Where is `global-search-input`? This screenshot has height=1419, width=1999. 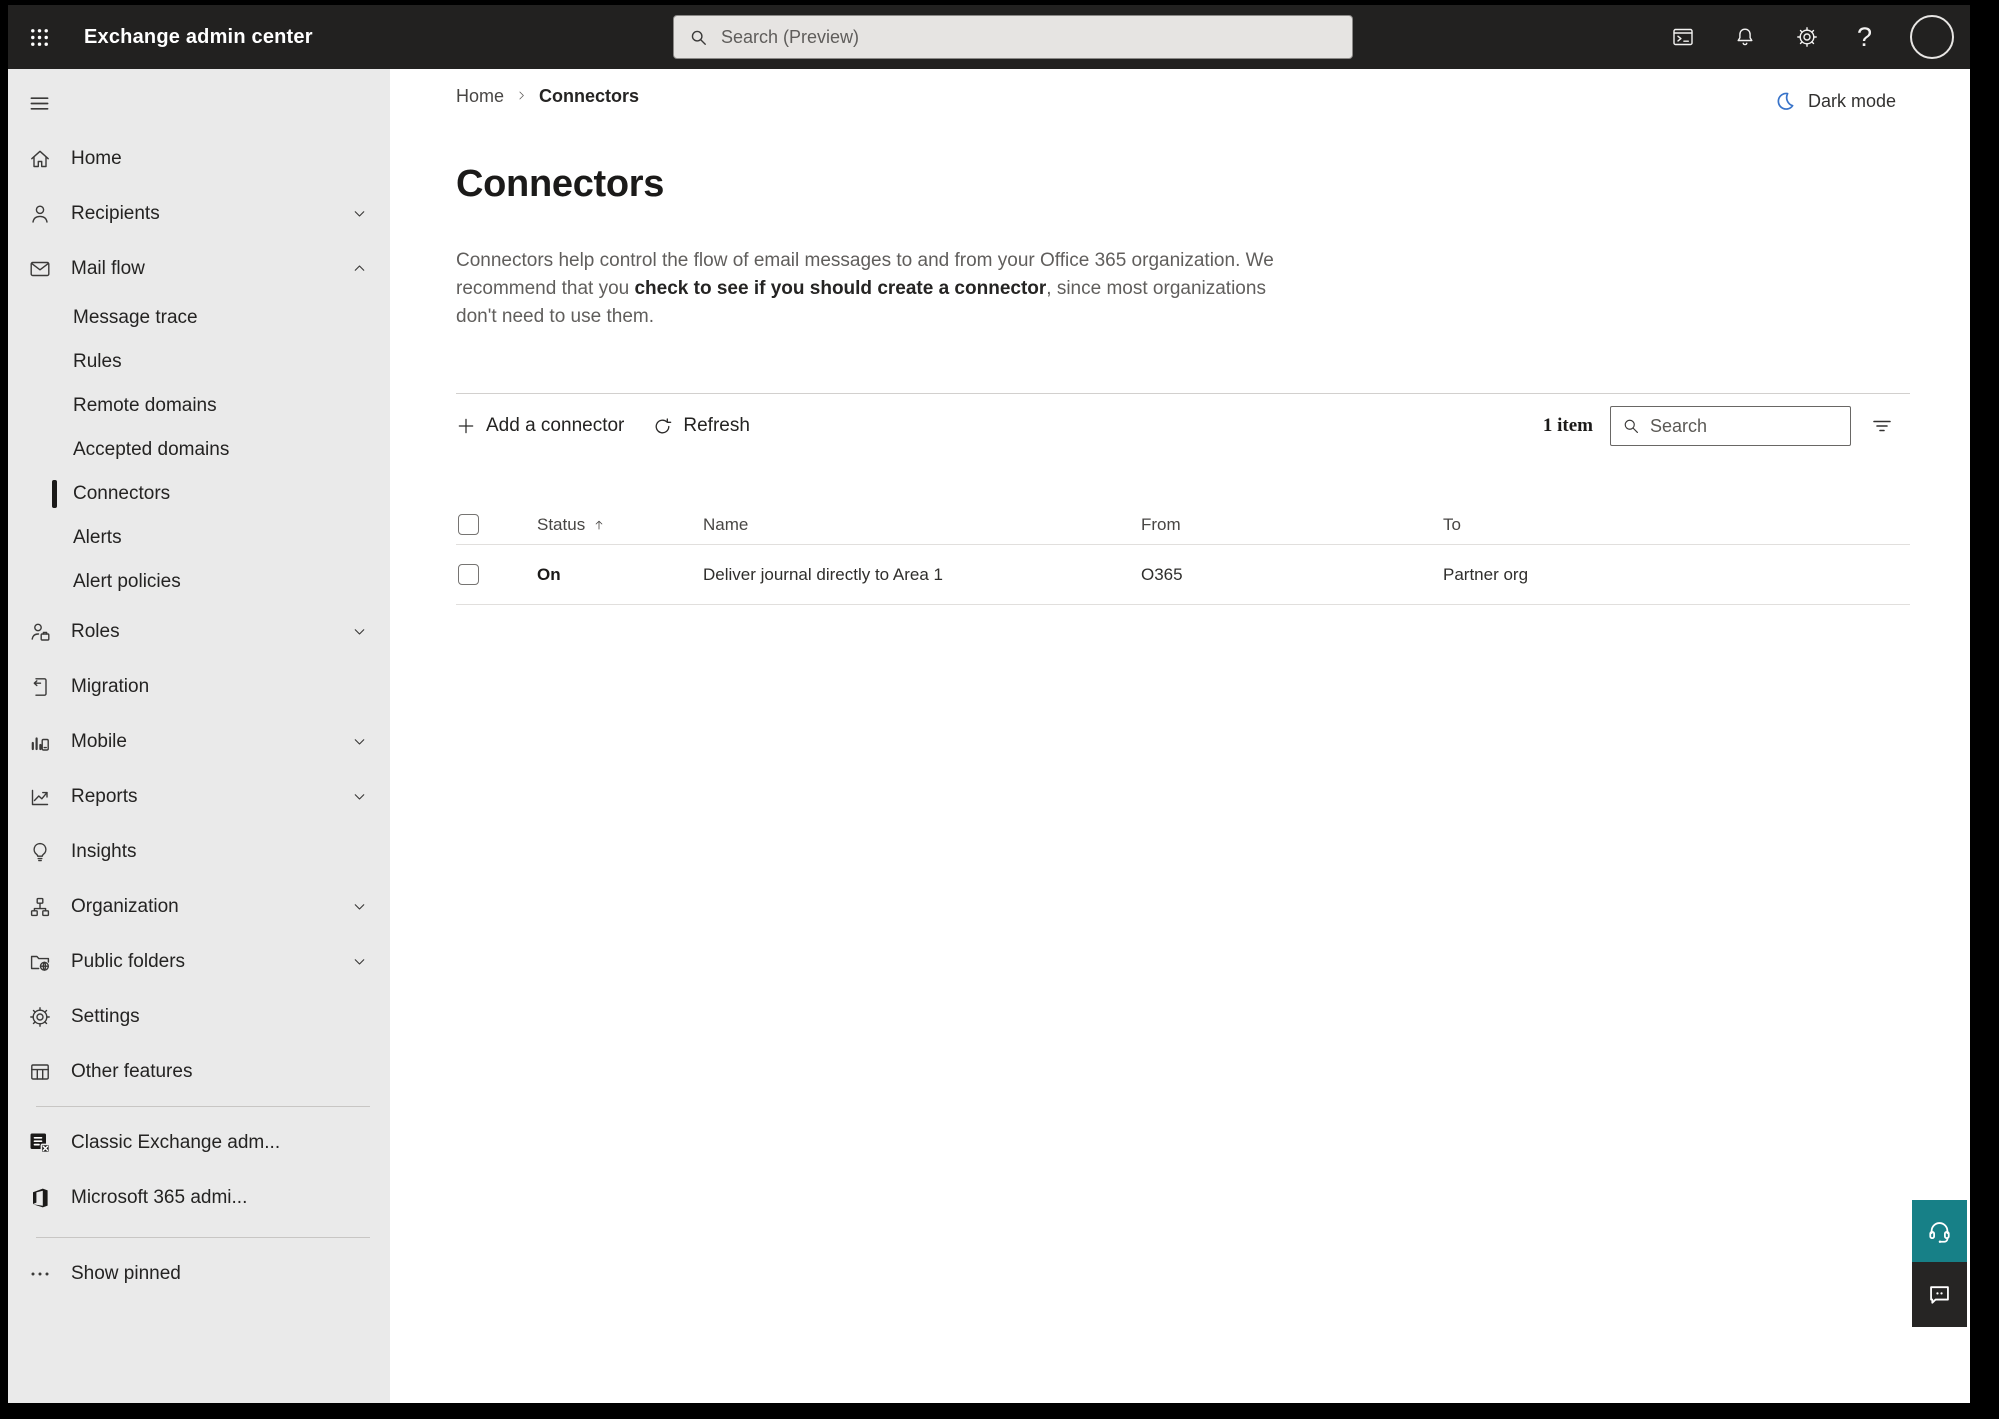 global-search-input is located at coordinates (1029, 37).